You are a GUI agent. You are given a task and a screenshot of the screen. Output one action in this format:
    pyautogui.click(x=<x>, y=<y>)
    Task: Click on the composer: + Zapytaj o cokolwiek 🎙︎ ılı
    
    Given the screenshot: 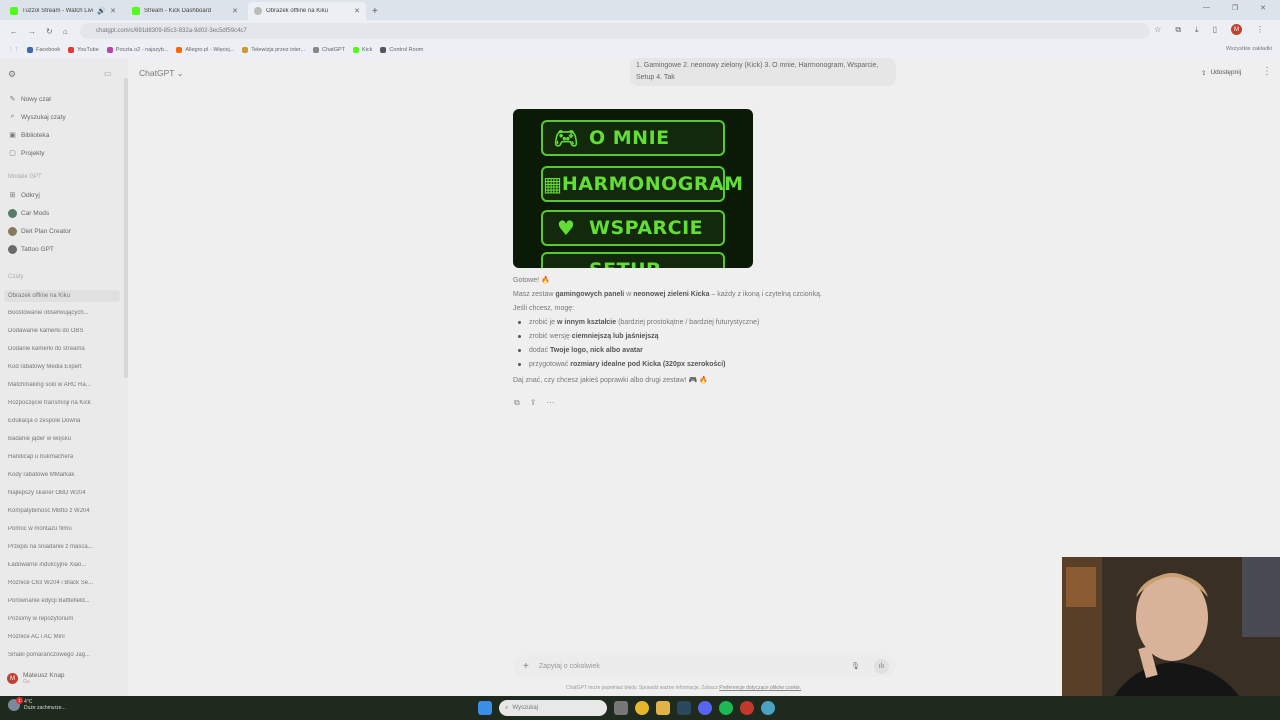 What is the action you would take?
    pyautogui.click(x=704, y=666)
    